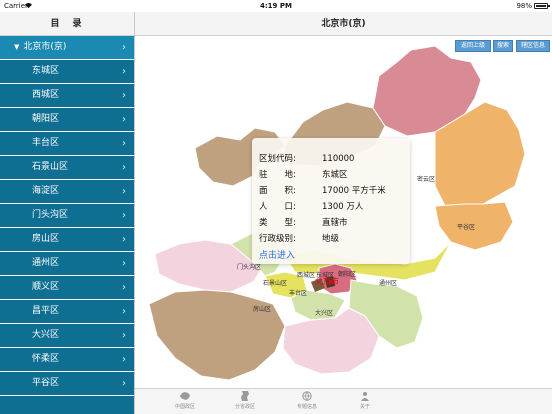 This screenshot has height=414, width=552. I want to click on battery-indicator: 98%, so click(533, 6).